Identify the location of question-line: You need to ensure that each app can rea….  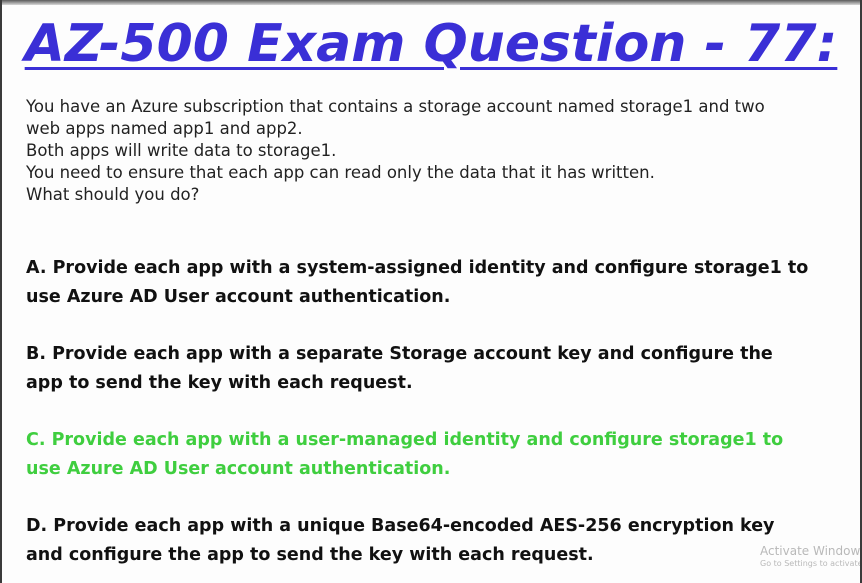
(340, 172).